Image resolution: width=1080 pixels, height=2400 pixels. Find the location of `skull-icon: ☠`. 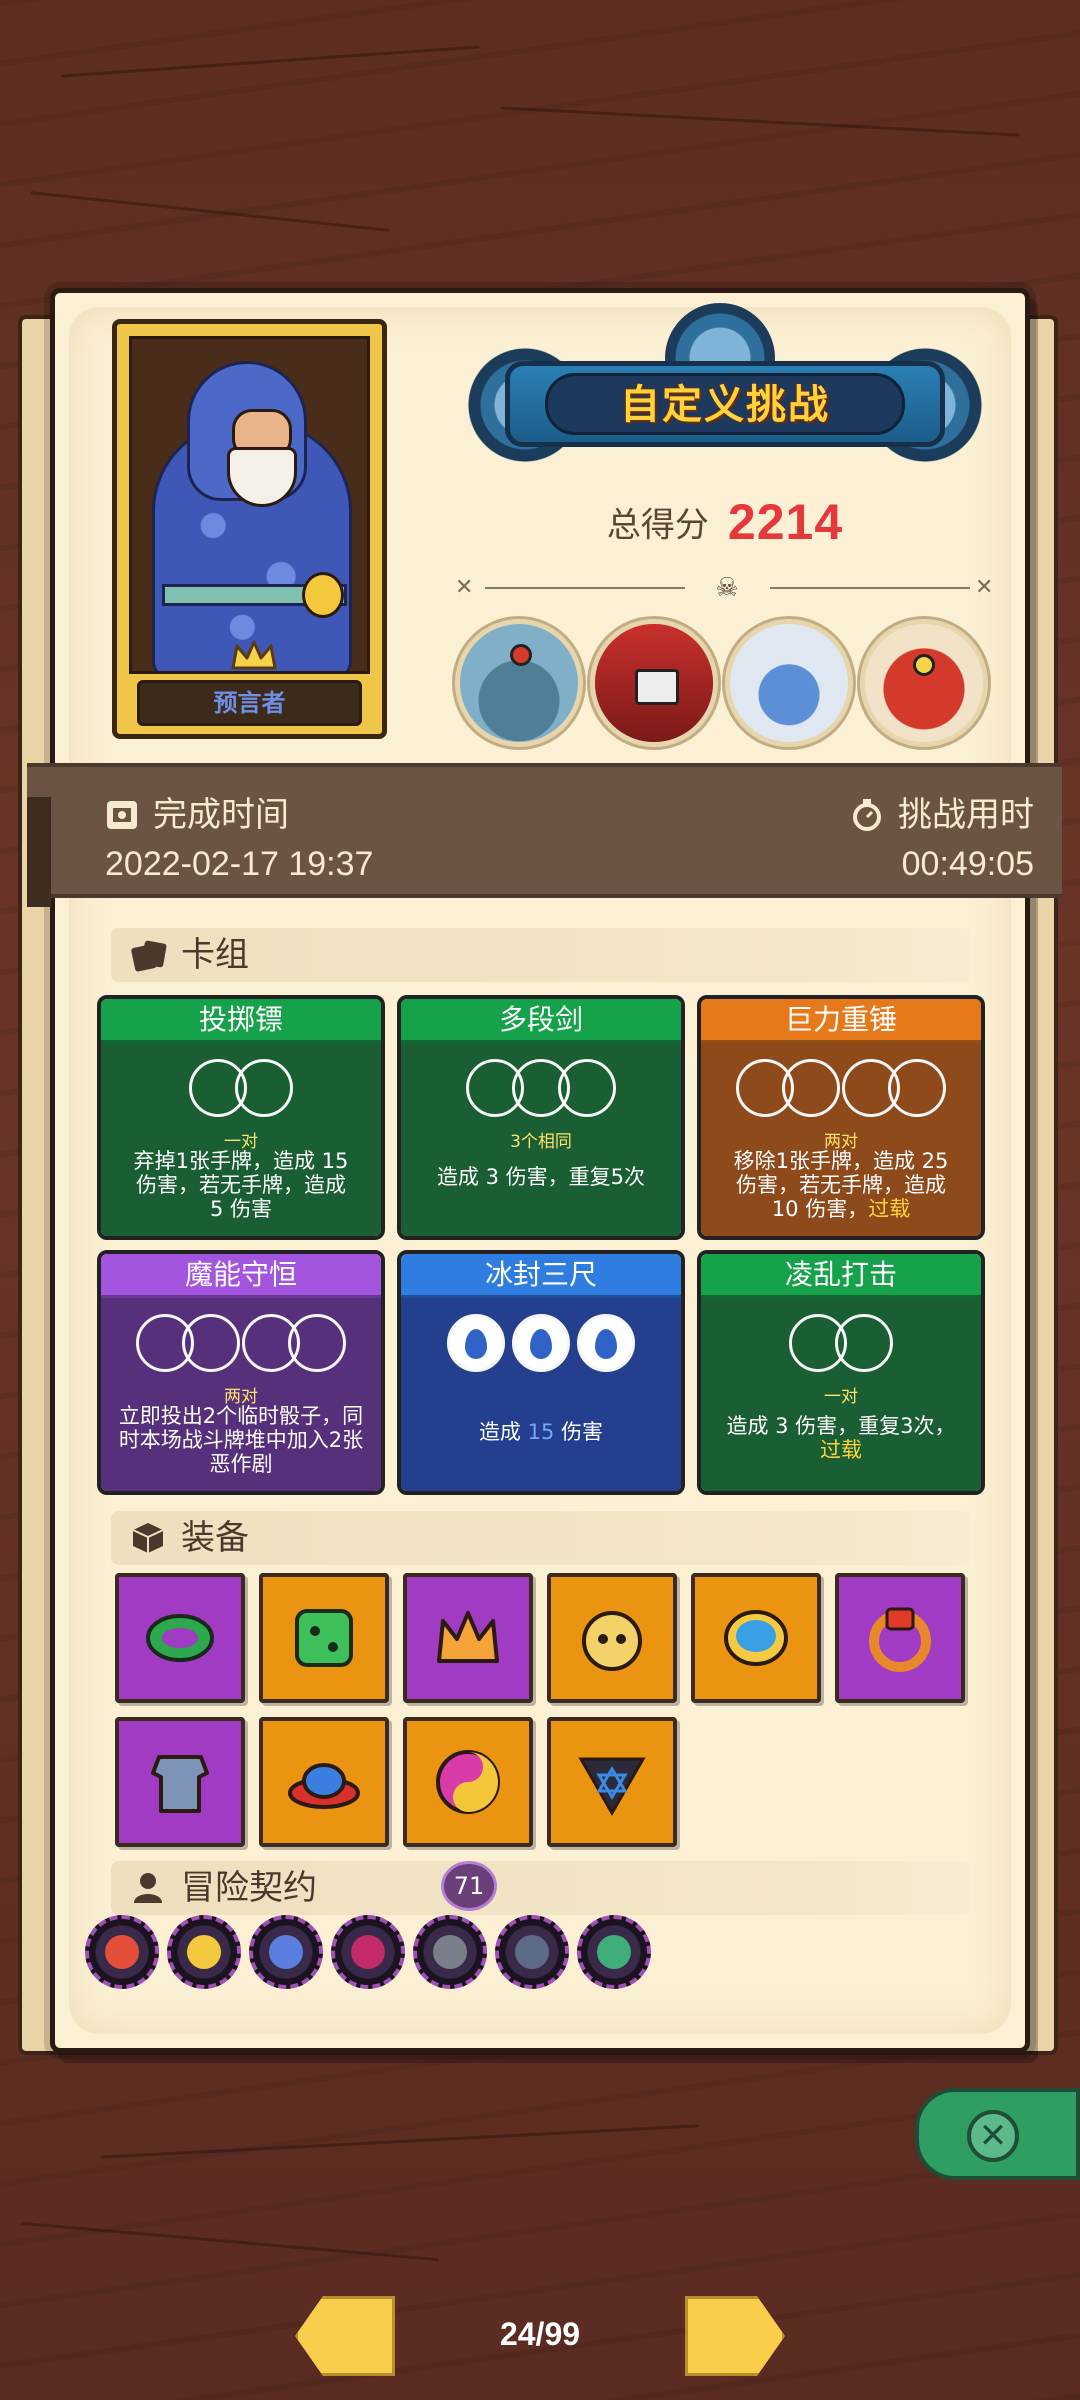

skull-icon: ☠ is located at coordinates (727, 588).